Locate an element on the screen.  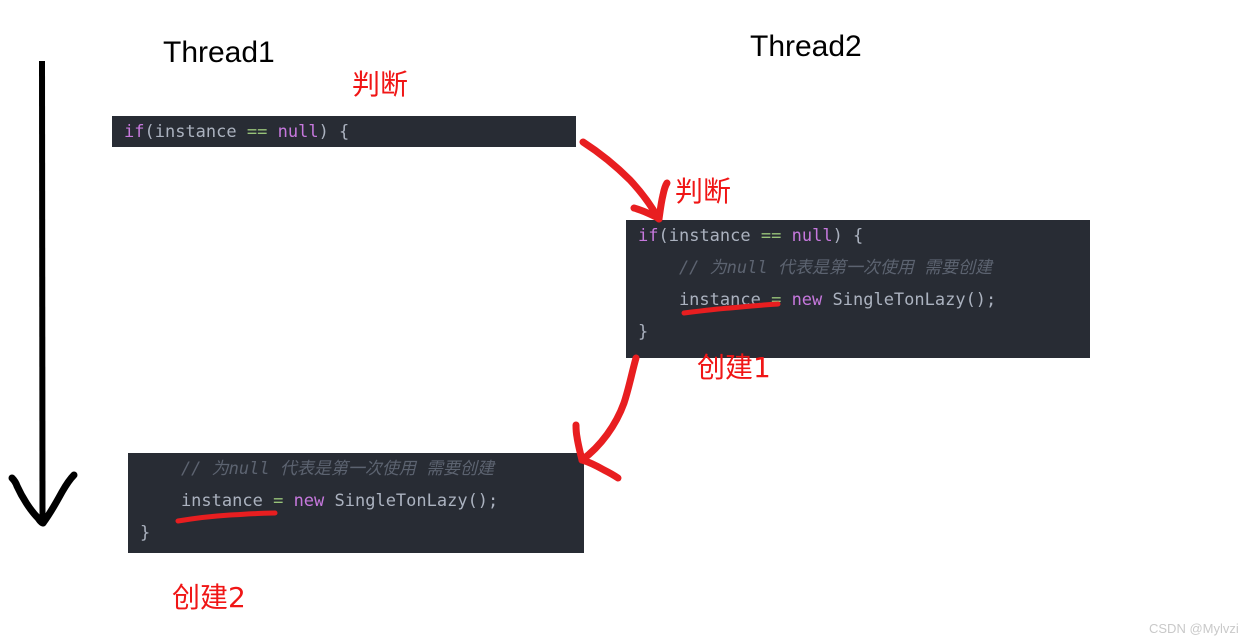
csdn-watermark: CSDN @Mylvzi is located at coordinates (1194, 628).